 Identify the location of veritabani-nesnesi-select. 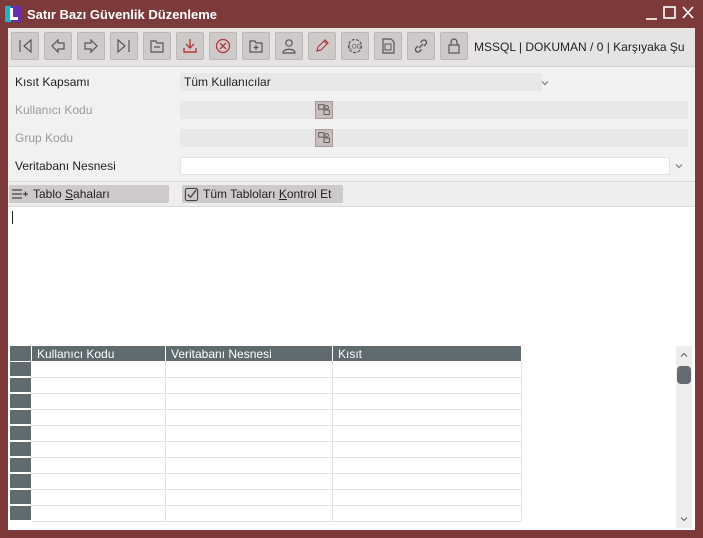
(425, 166).